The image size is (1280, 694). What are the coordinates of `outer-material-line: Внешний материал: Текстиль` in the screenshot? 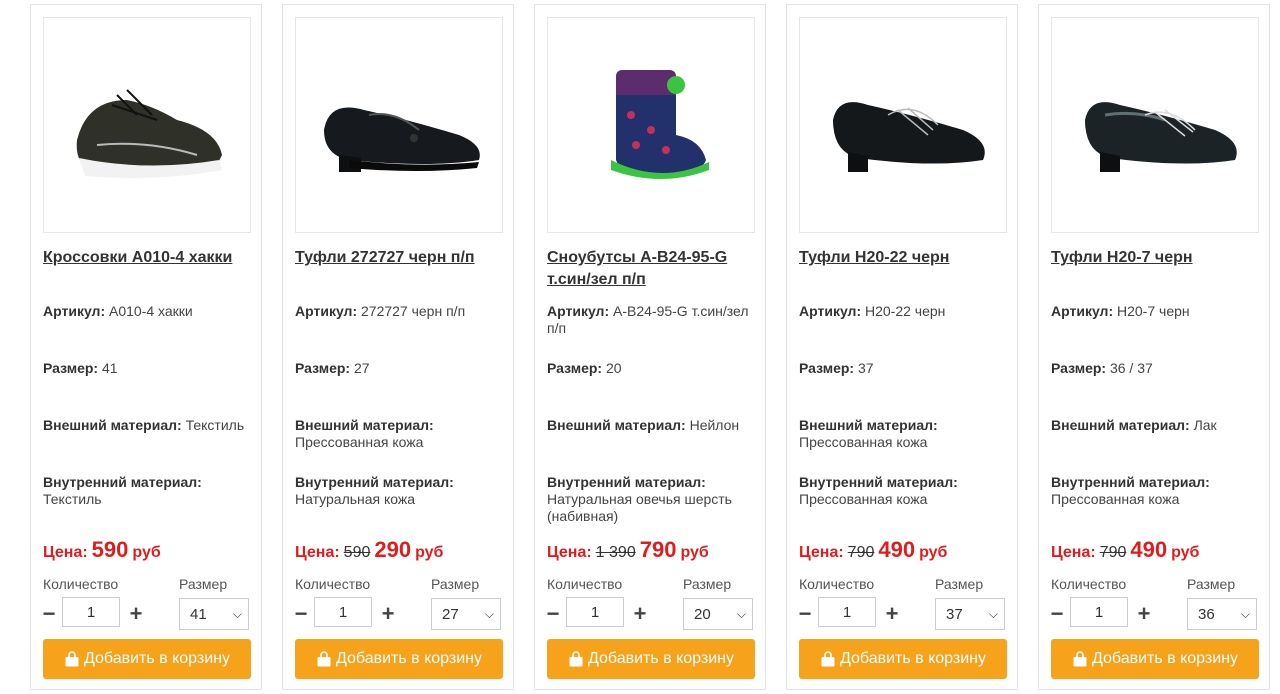 It's located at (148, 425).